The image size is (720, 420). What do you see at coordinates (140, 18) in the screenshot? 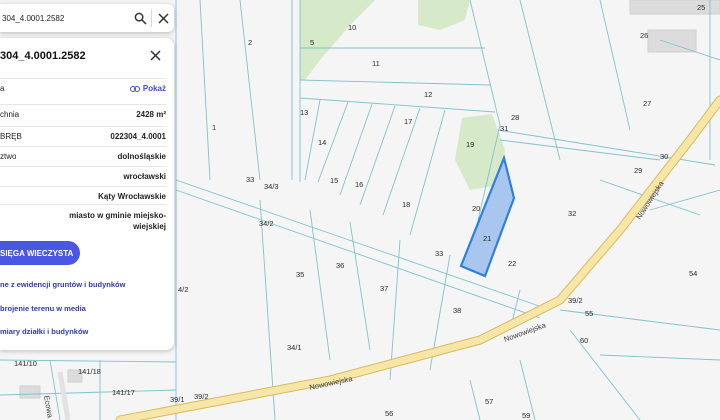
I see `search-icon` at bounding box center [140, 18].